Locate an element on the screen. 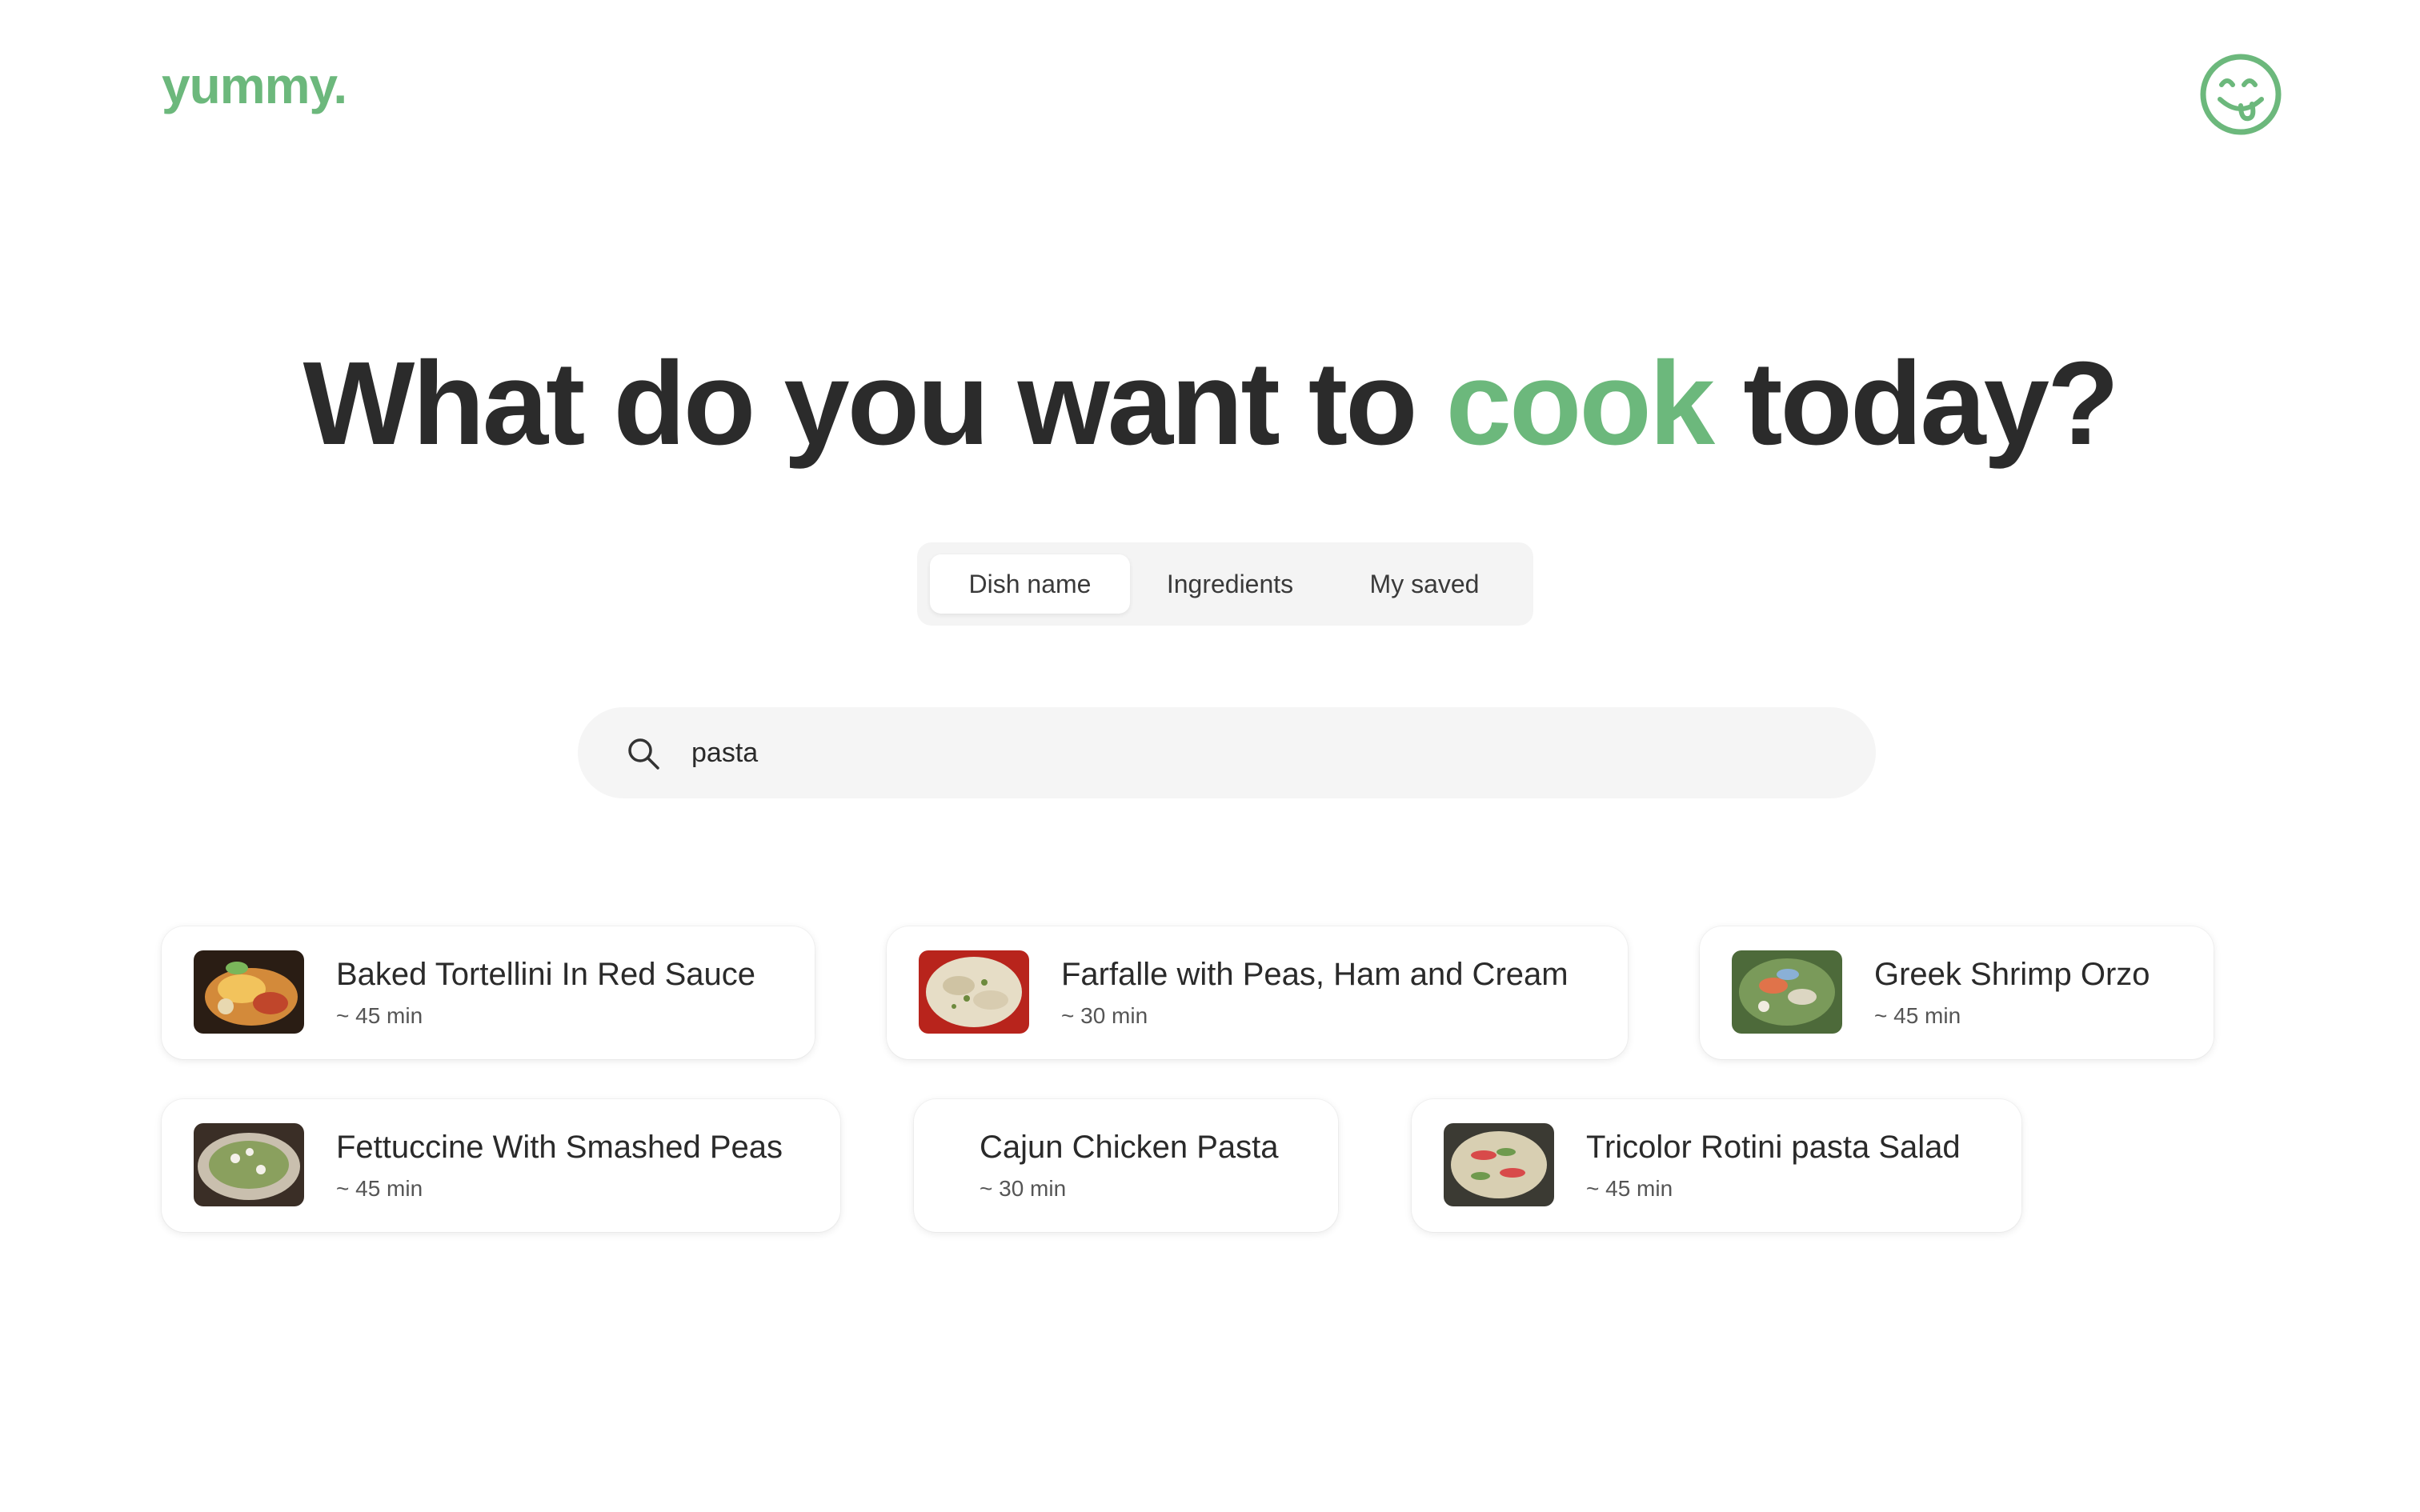  result-card: Greek Shrimp Orzo ~ 45 min is located at coordinates (1957, 992).